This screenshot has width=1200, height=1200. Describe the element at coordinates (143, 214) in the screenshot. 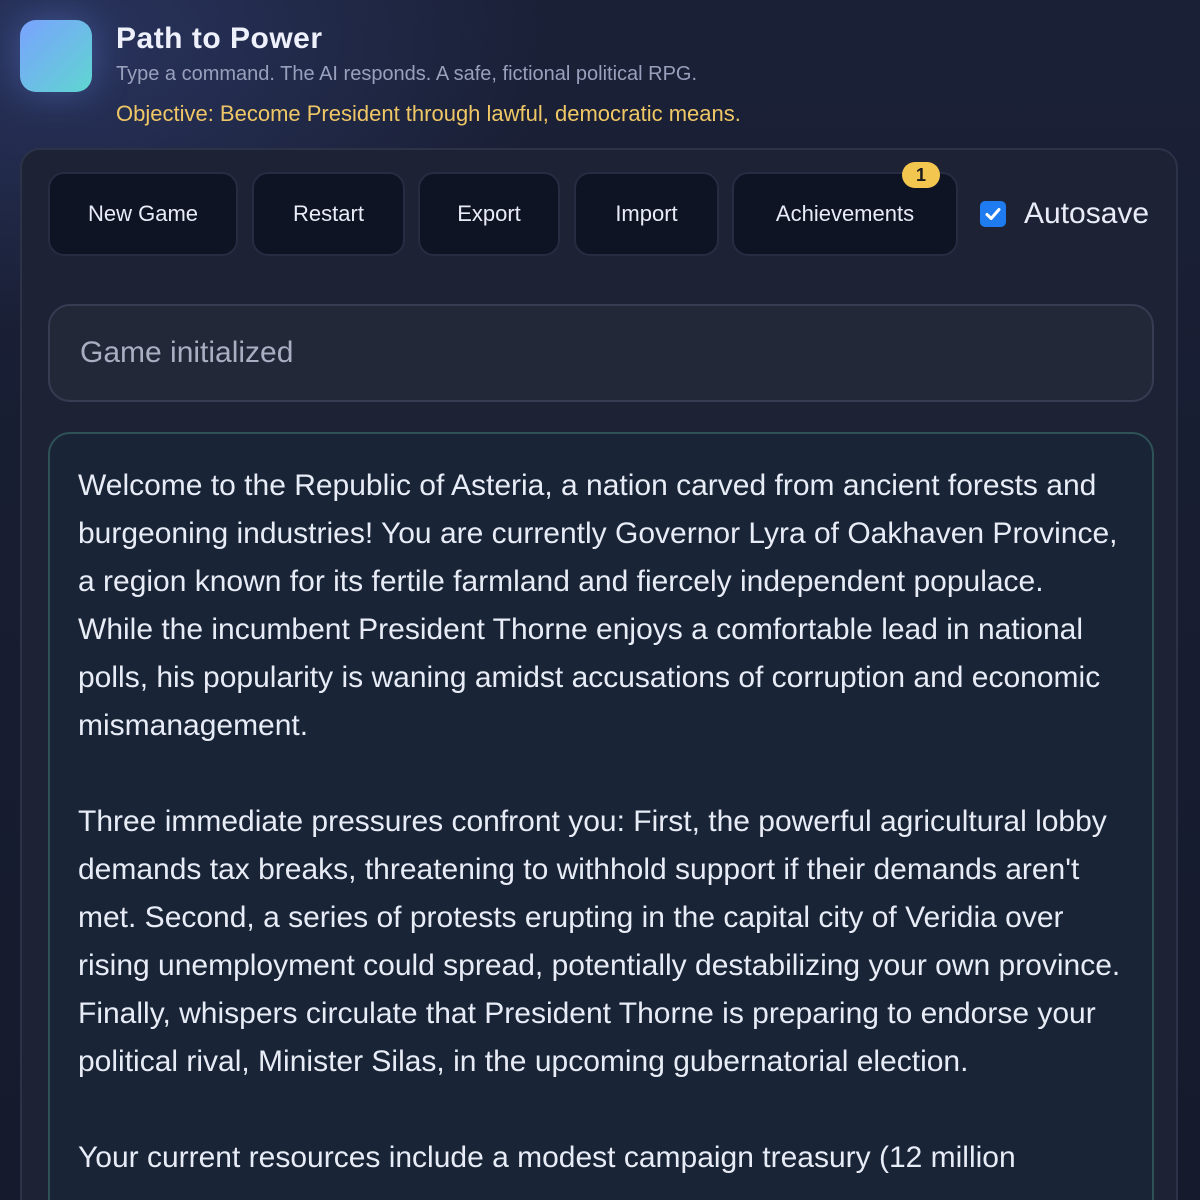

I see `new-game-button: New Game` at that location.